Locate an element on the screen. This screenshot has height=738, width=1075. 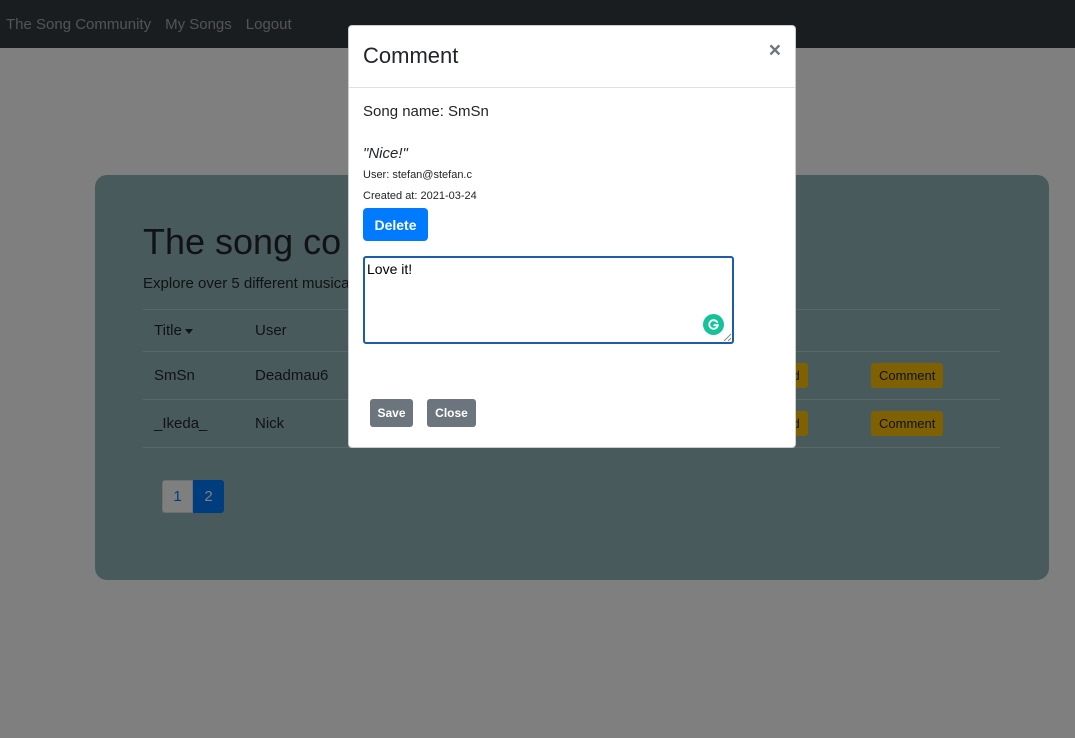
modal-header: Comment × is located at coordinates (572, 57).